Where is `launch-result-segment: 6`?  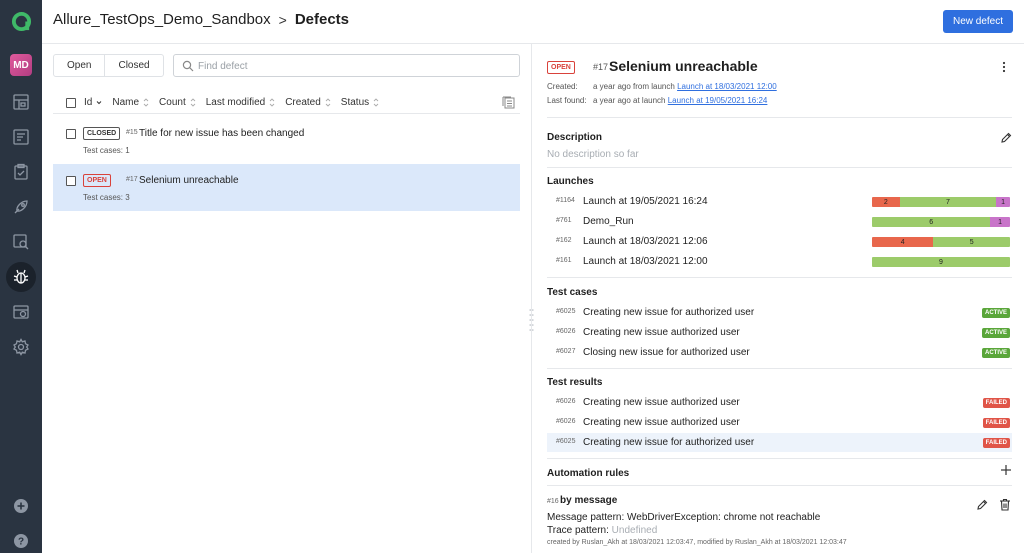
launch-result-segment: 6 is located at coordinates (931, 222).